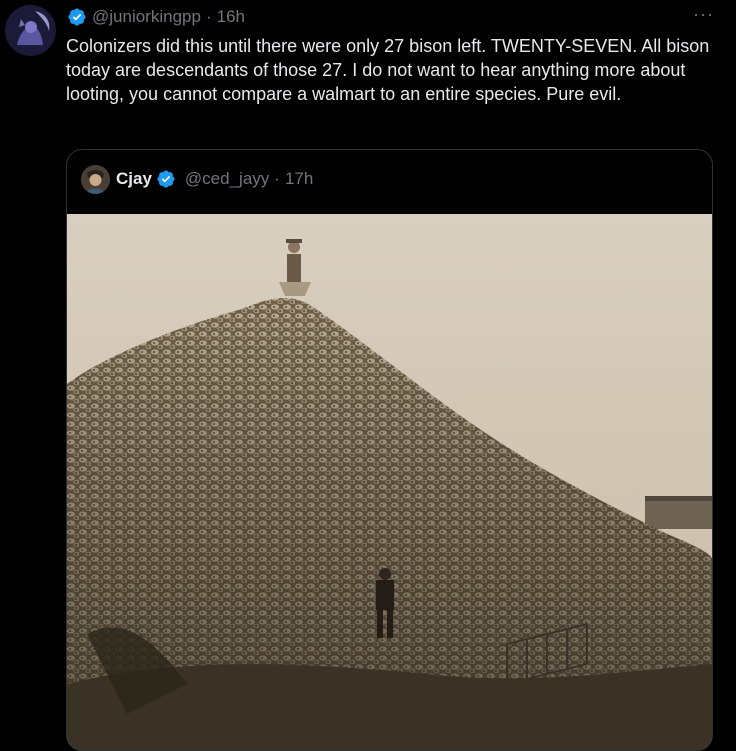 The image size is (736, 751). I want to click on quoted-author-handle: @ced_jayy, so click(227, 179).